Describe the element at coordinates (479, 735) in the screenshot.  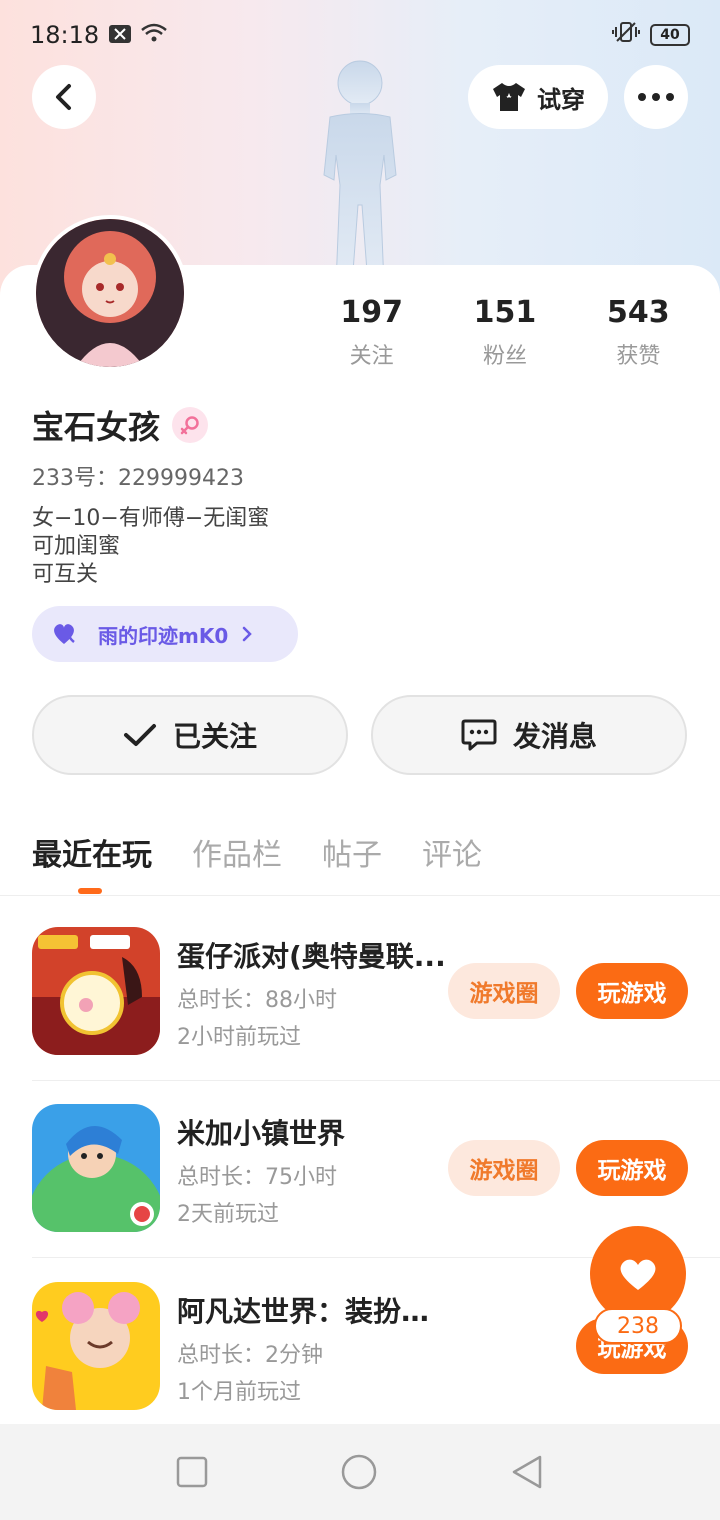
I see `chat-bubble-icon` at that location.